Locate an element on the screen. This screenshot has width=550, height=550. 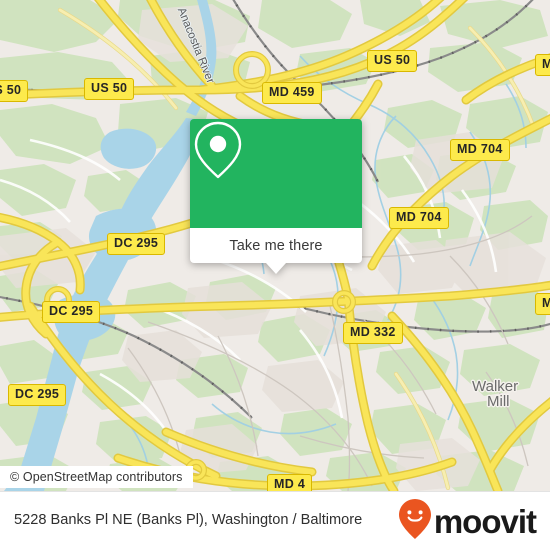
popup-card-header is located at coordinates (276, 173).